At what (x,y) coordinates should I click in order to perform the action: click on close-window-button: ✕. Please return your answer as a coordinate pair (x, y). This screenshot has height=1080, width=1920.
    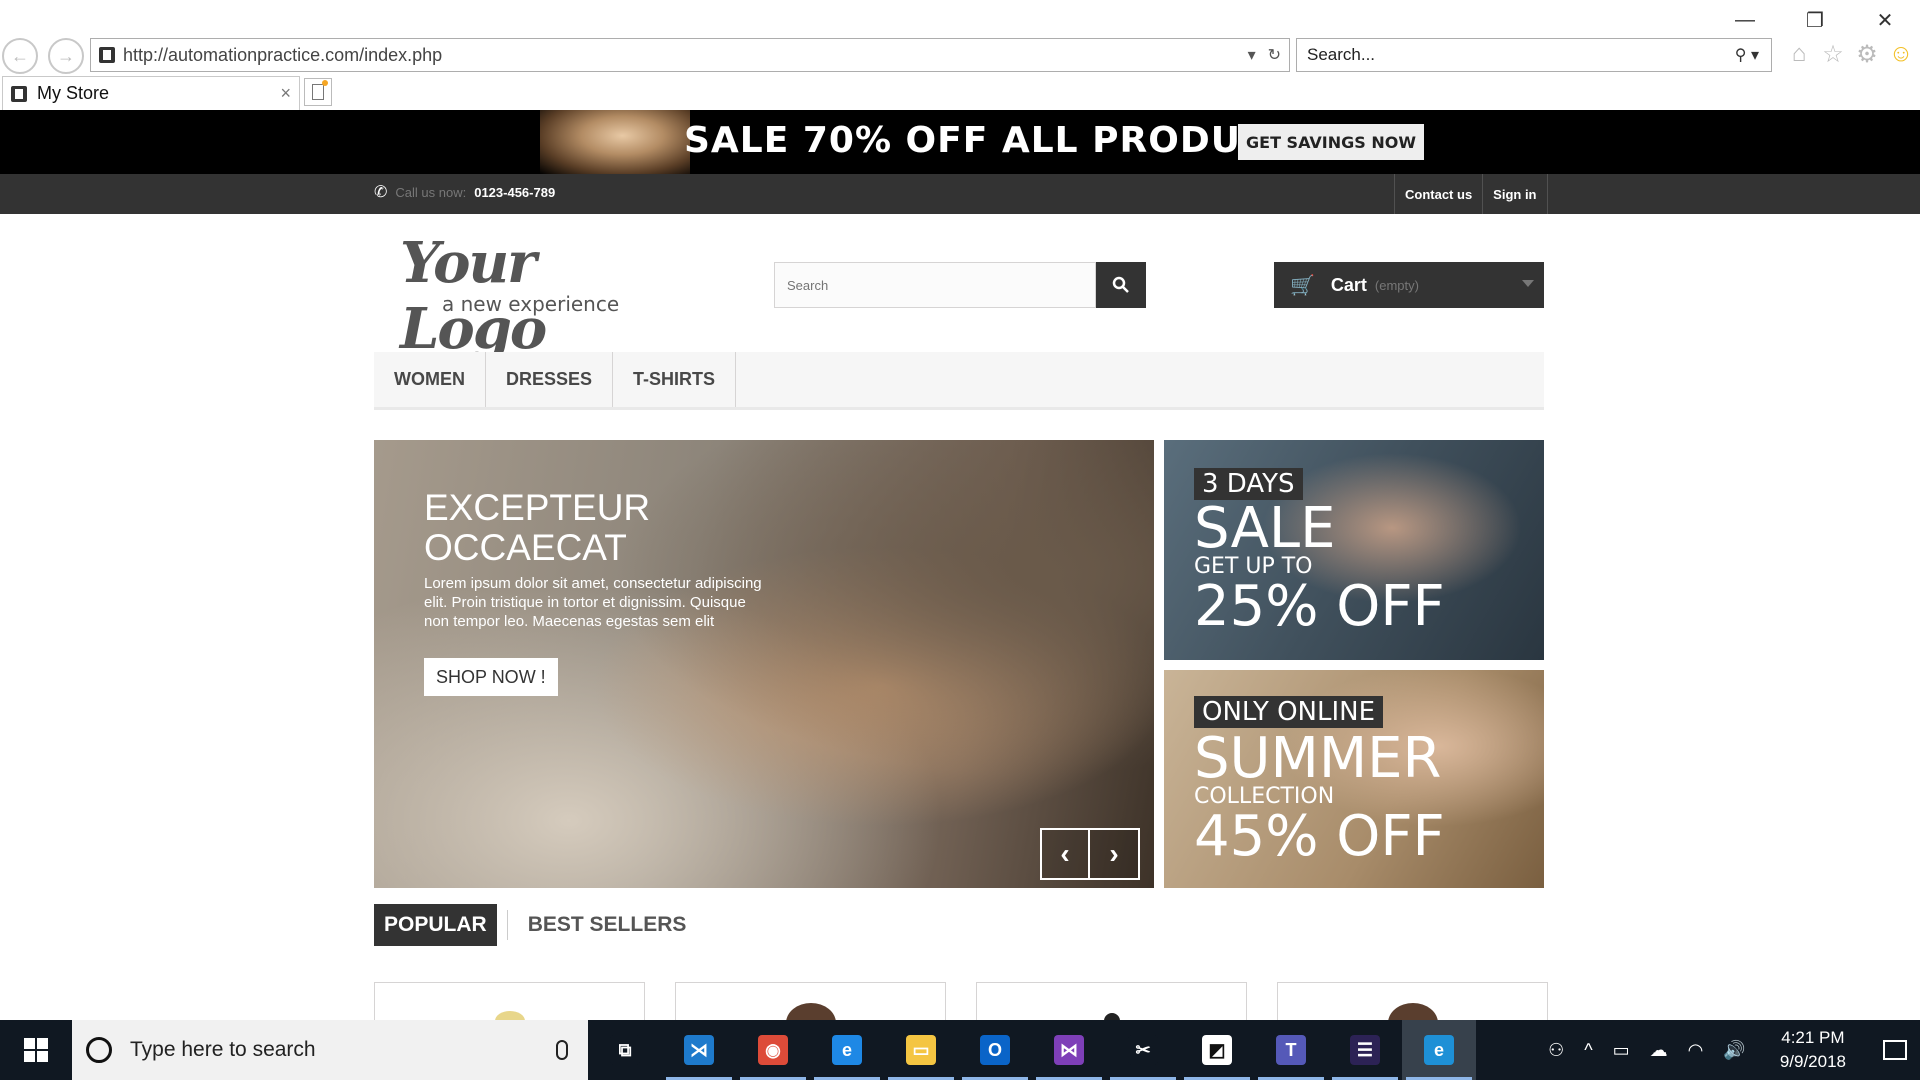
    Looking at the image, I should click on (1885, 20).